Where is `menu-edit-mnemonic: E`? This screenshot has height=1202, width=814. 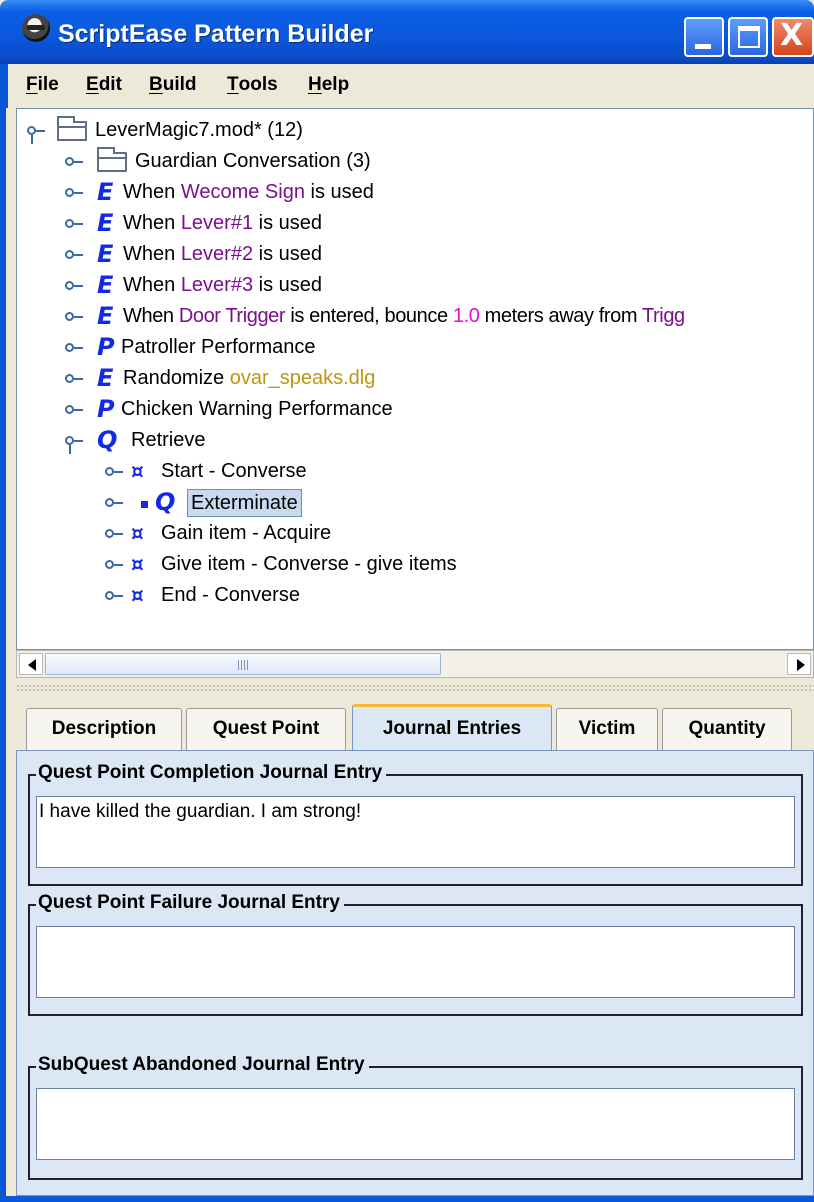 menu-edit-mnemonic: E is located at coordinates (92, 84).